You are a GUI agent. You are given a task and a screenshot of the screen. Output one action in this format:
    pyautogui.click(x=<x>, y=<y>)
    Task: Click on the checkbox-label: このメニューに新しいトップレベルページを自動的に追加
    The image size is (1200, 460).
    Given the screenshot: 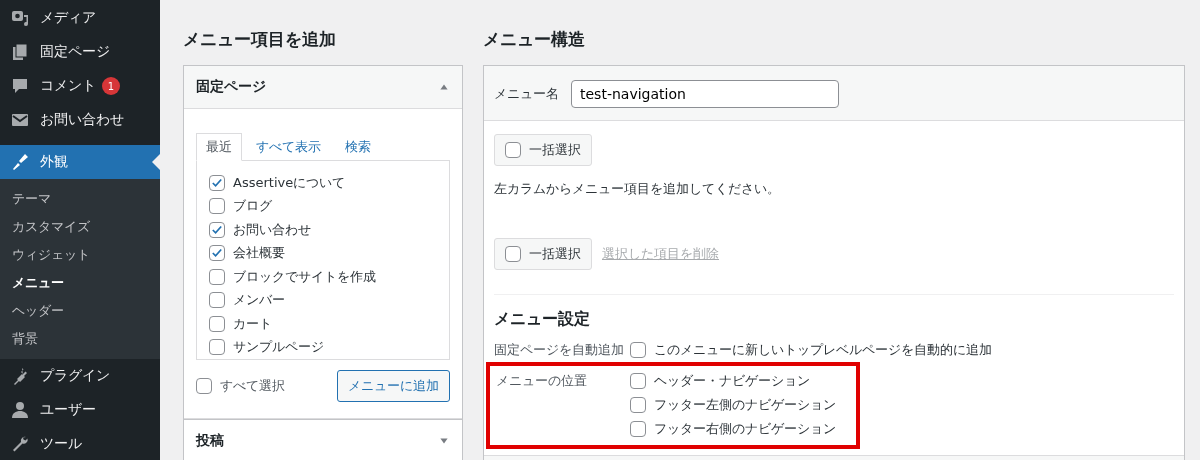 What is the action you would take?
    pyautogui.click(x=823, y=350)
    